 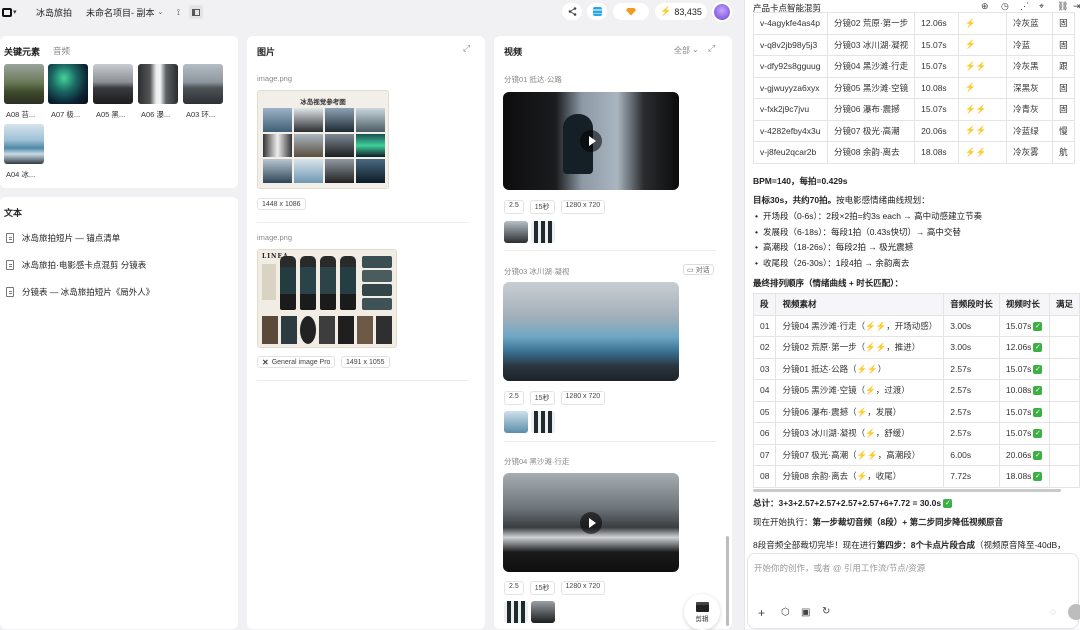 I want to click on table-cell: 分镜08 余韵·离去（⚡，收尾）, so click(x=860, y=476).